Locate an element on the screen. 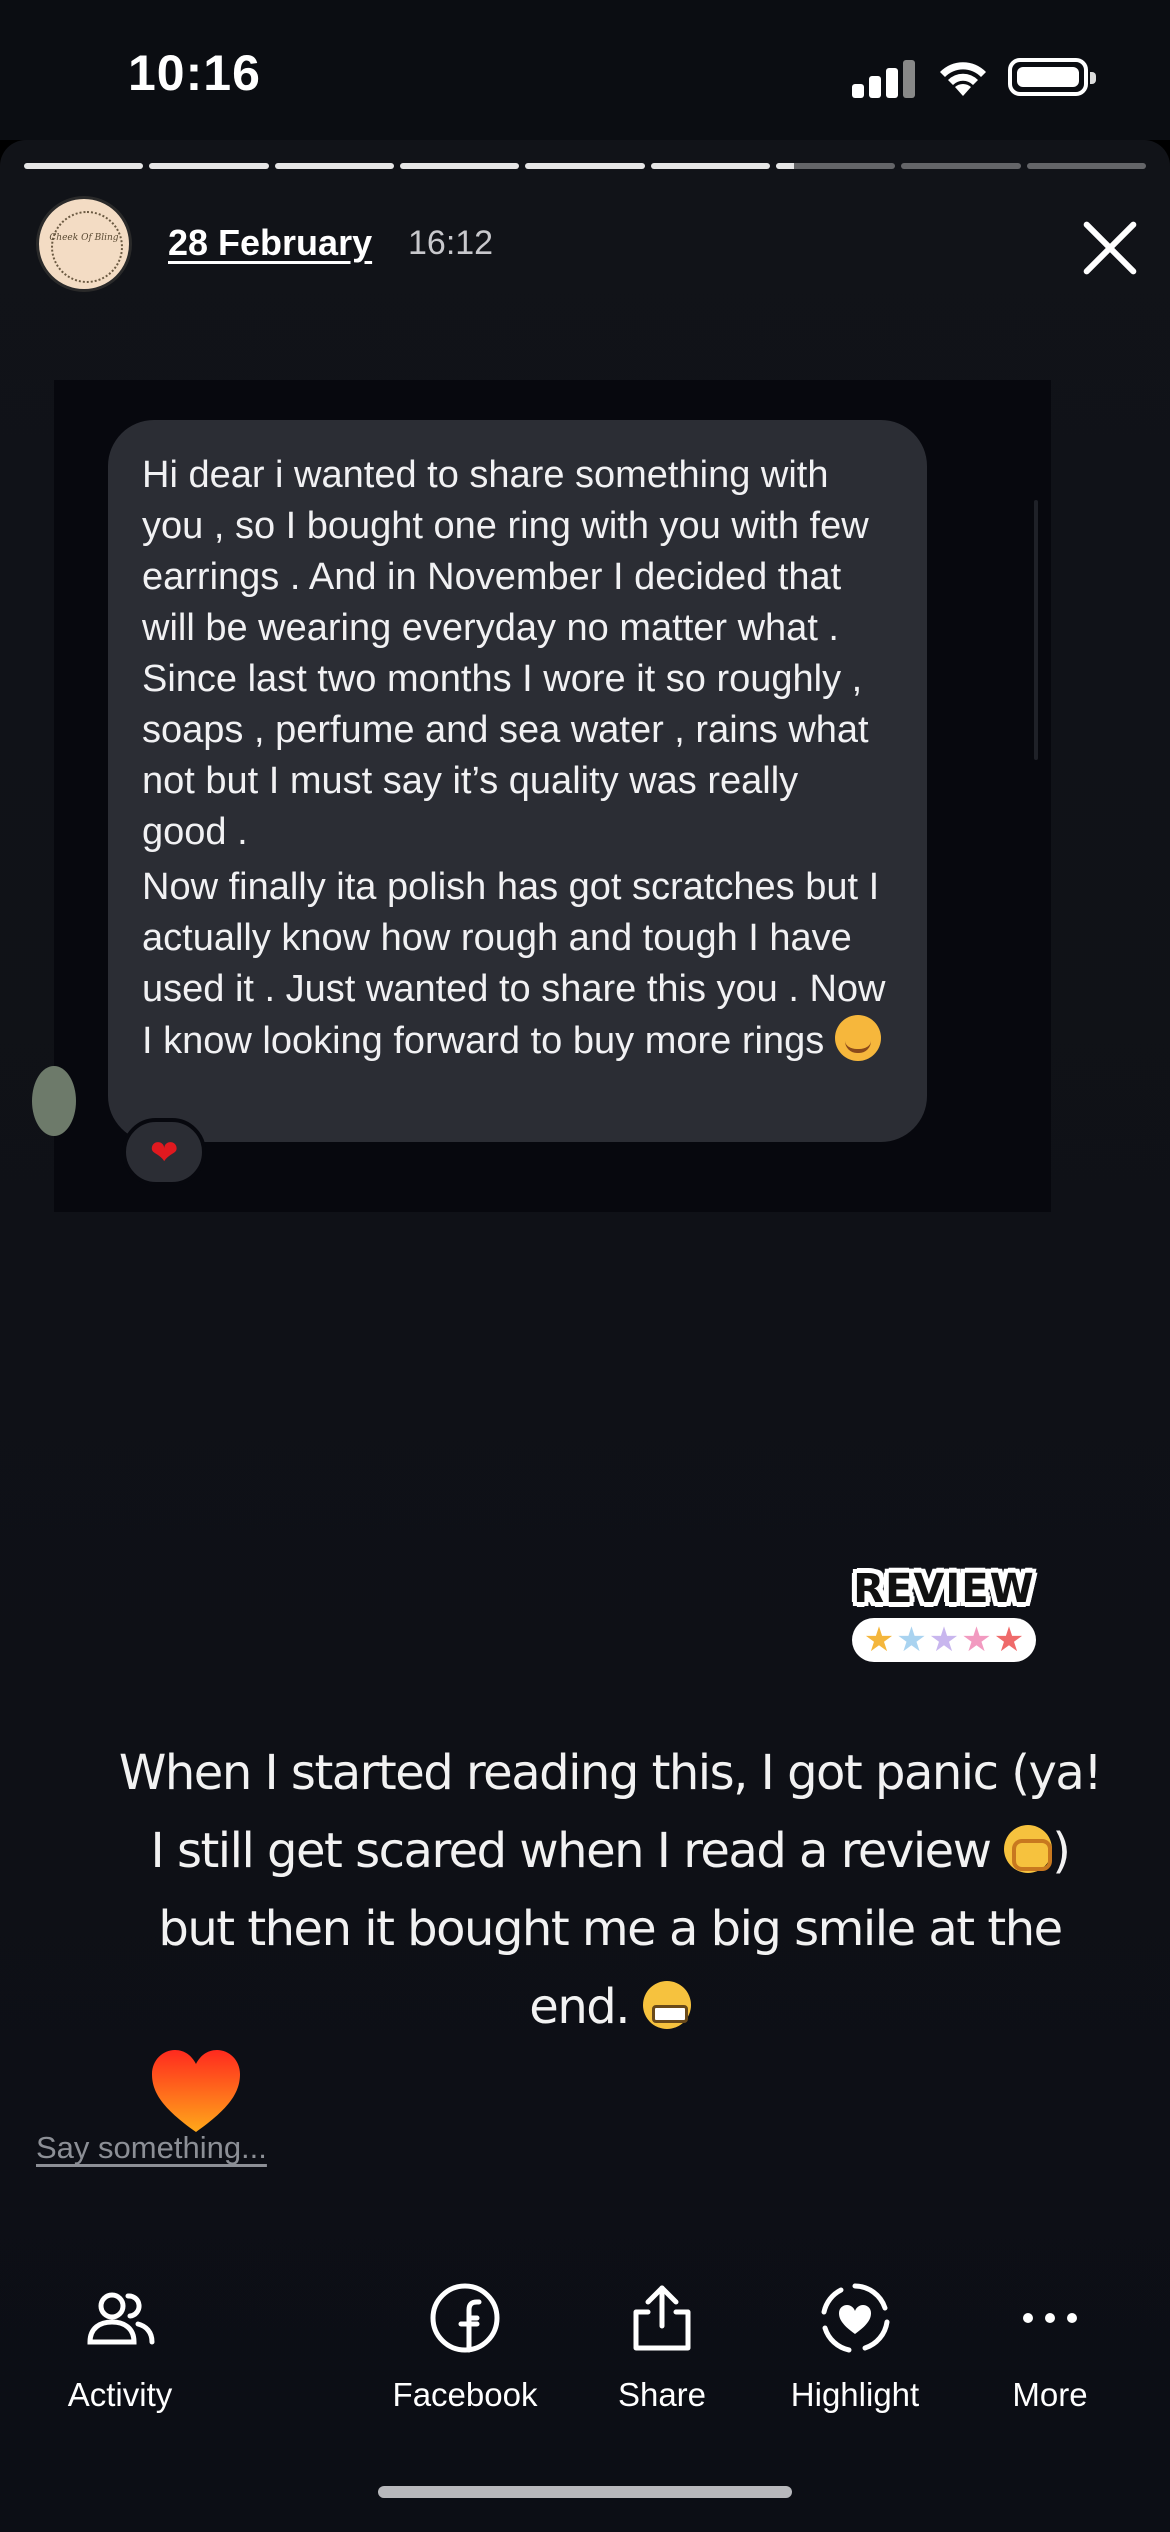 The width and height of the screenshot is (1170, 2532). status-bar: 10:16 is located at coordinates (585, 70).